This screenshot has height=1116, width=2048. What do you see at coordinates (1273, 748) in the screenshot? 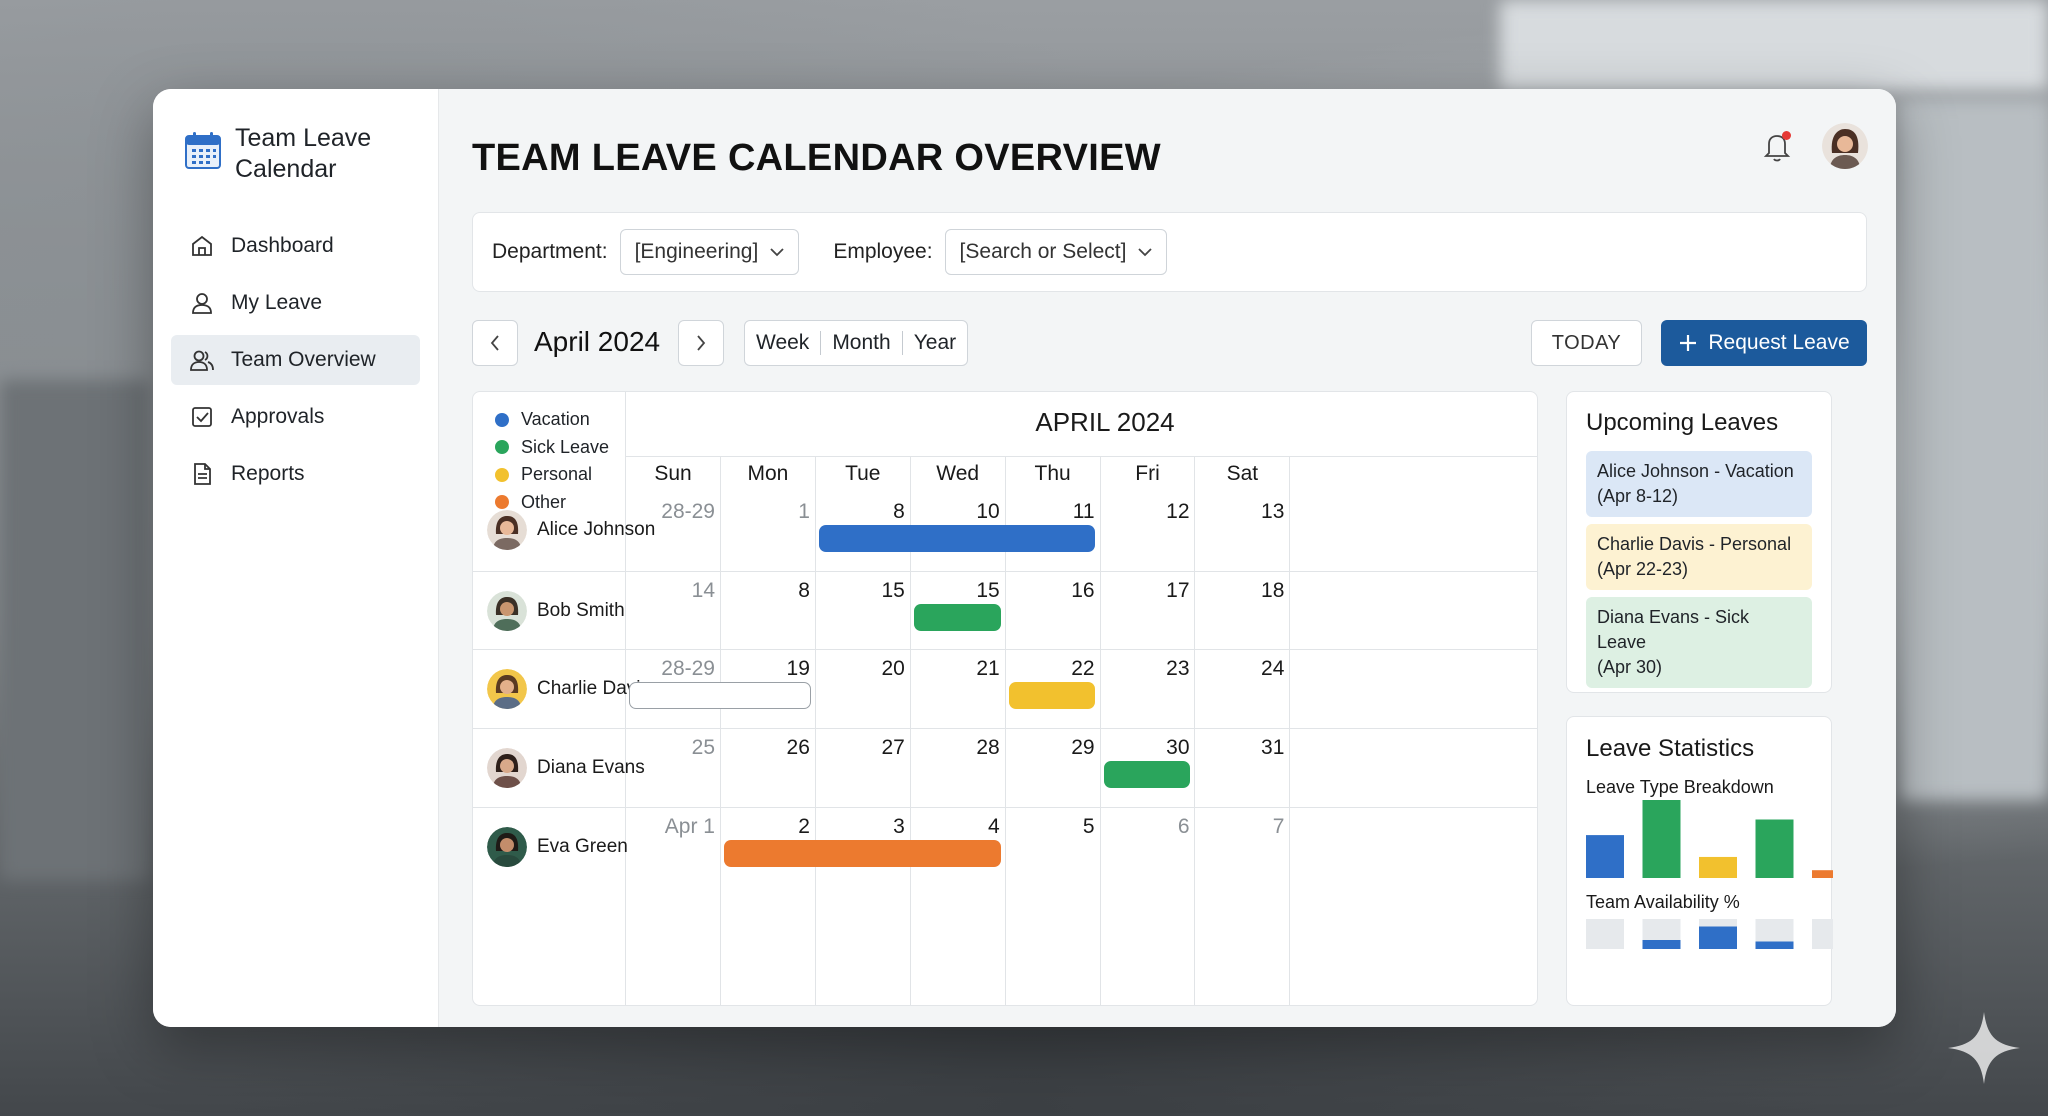
I see `day-number: 31` at bounding box center [1273, 748].